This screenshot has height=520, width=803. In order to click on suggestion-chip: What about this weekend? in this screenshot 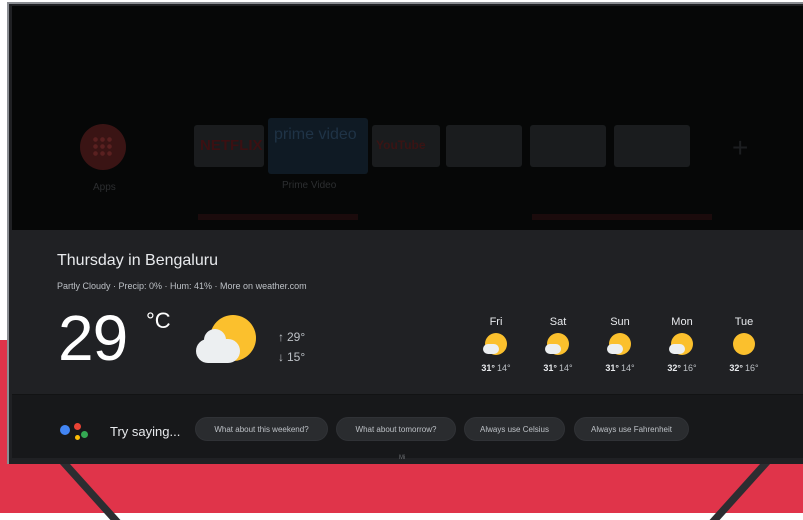, I will do `click(261, 429)`.